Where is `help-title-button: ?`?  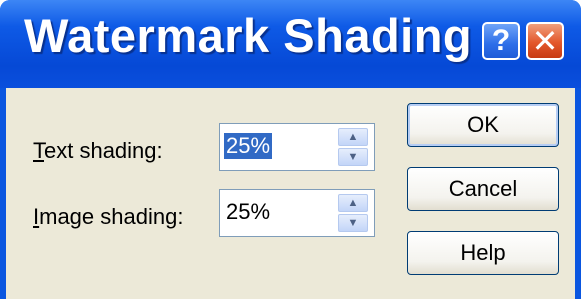 help-title-button: ? is located at coordinates (501, 41).